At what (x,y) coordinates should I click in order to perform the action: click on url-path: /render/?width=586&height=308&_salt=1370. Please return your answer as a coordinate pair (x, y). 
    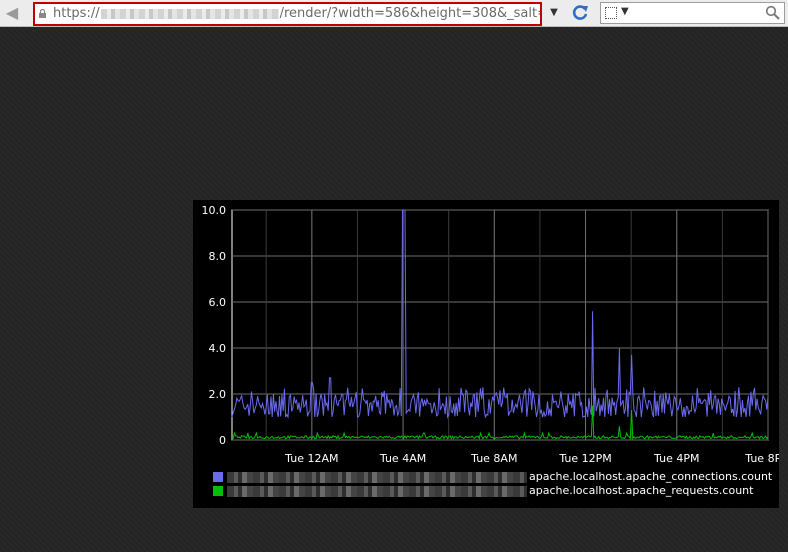
    Looking at the image, I should click on (409, 13).